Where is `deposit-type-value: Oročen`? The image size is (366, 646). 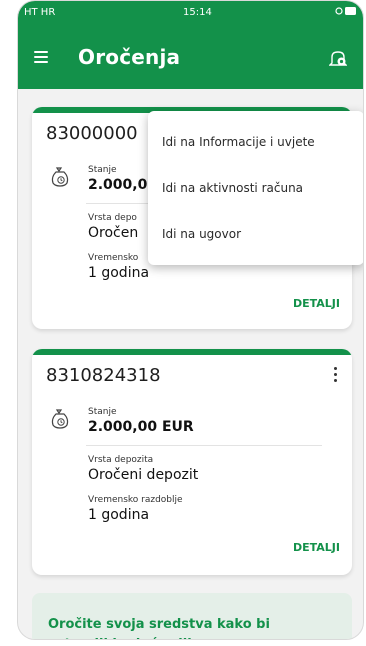
deposit-type-value: Oročen is located at coordinates (113, 233).